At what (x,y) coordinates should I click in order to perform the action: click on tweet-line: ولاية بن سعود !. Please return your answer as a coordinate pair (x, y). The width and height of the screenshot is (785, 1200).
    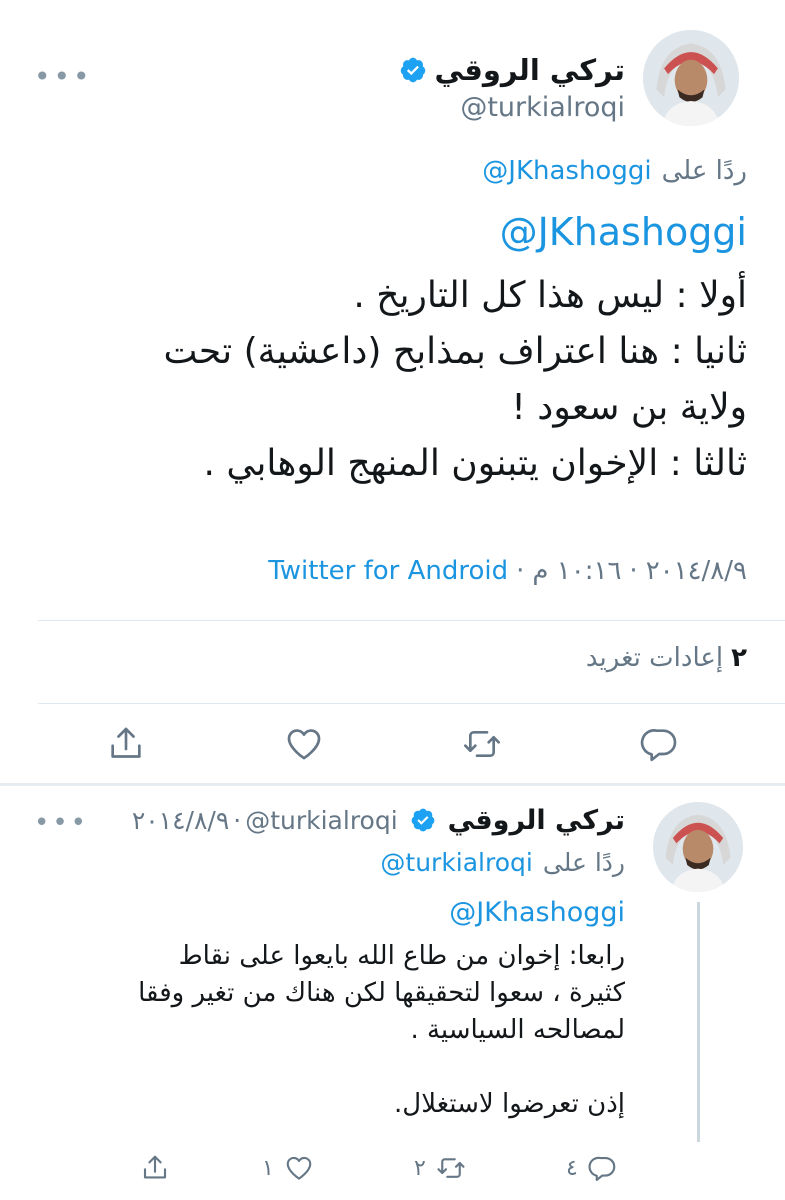
    Looking at the image, I should click on (629, 407).